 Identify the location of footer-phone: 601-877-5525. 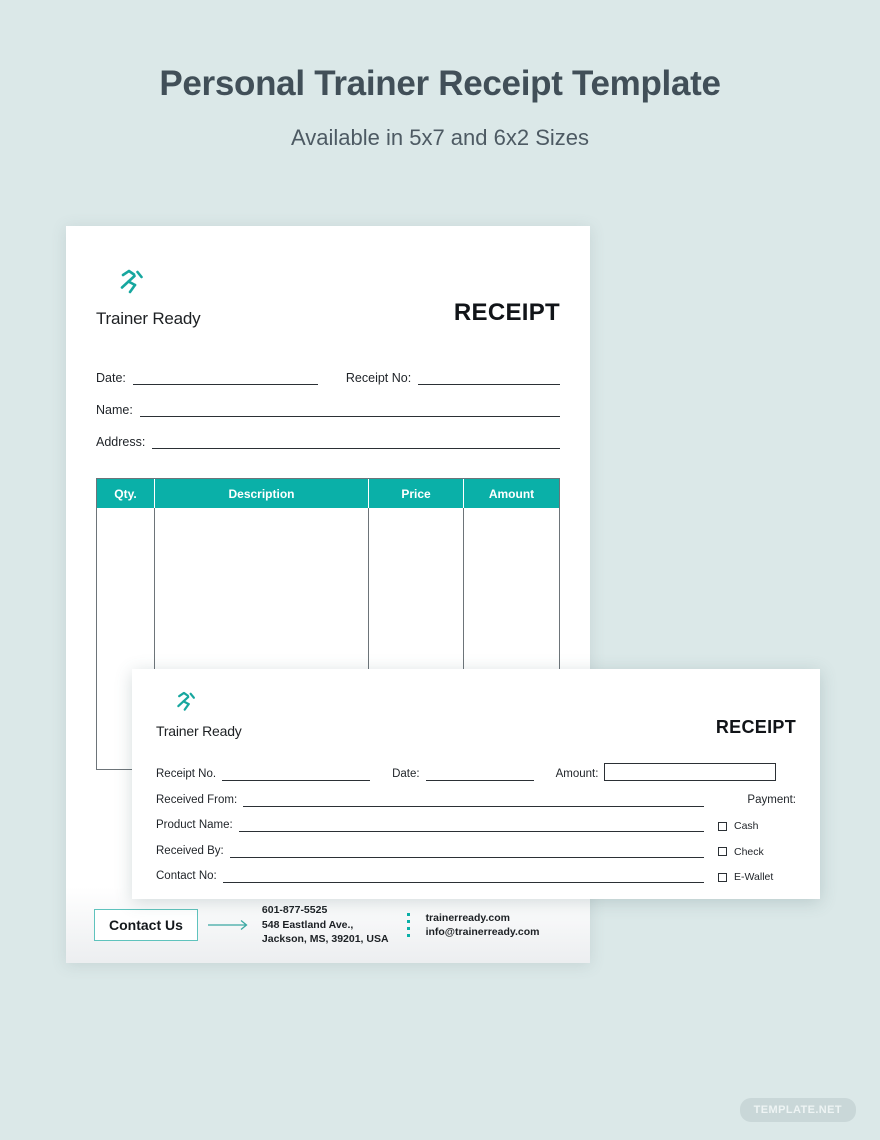
(294, 910).